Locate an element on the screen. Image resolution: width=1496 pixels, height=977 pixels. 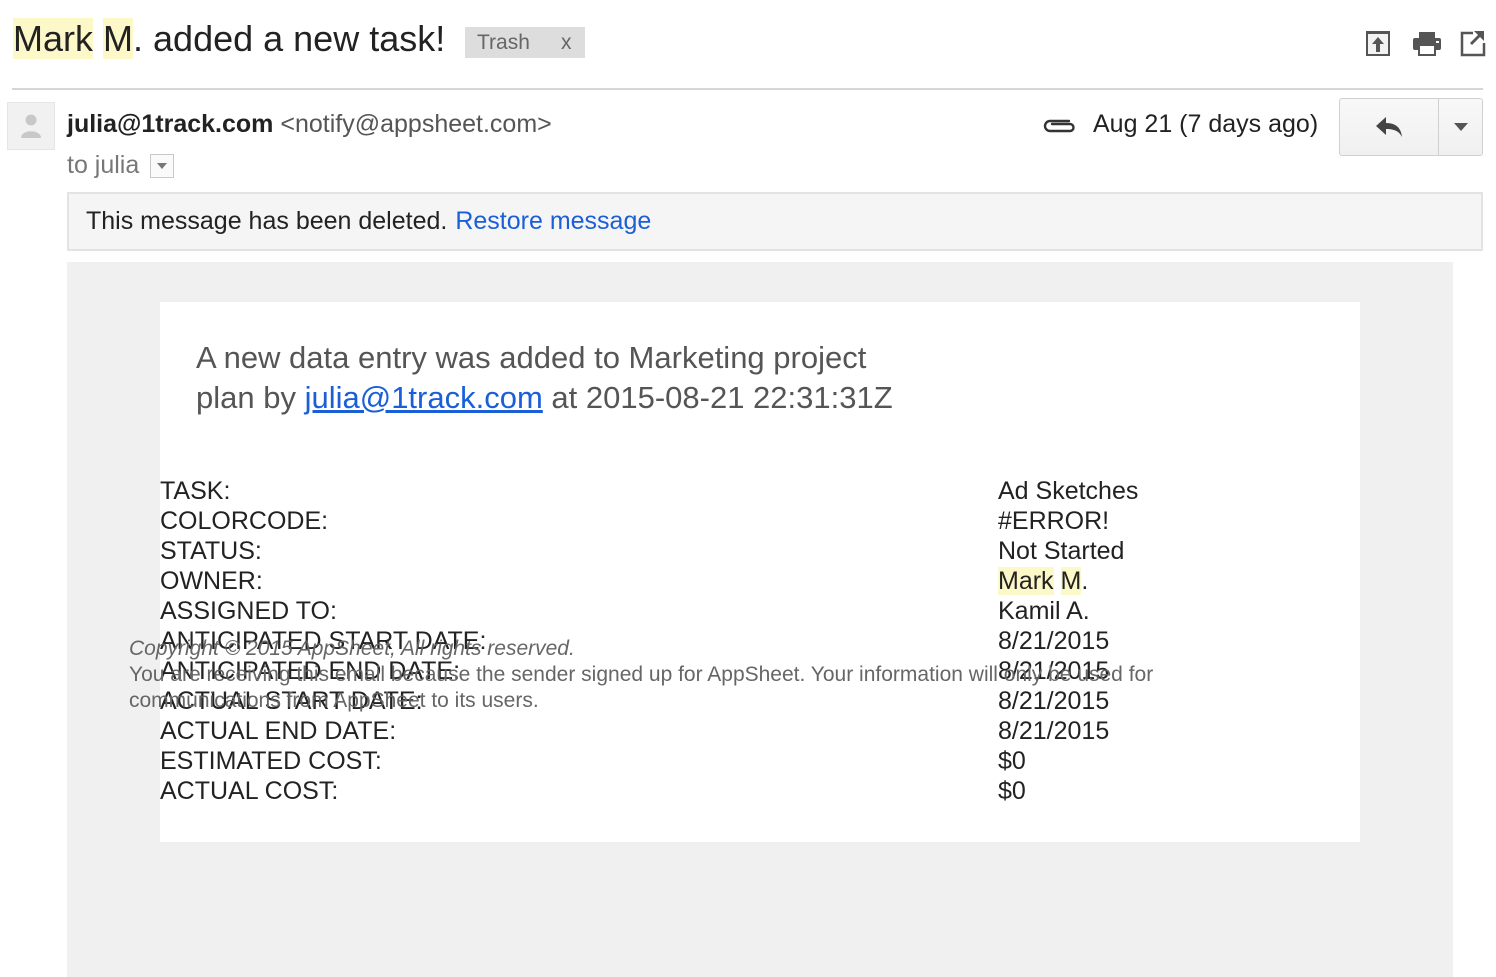
field-label: ACTUAL END DATE: is located at coordinates (278, 731).